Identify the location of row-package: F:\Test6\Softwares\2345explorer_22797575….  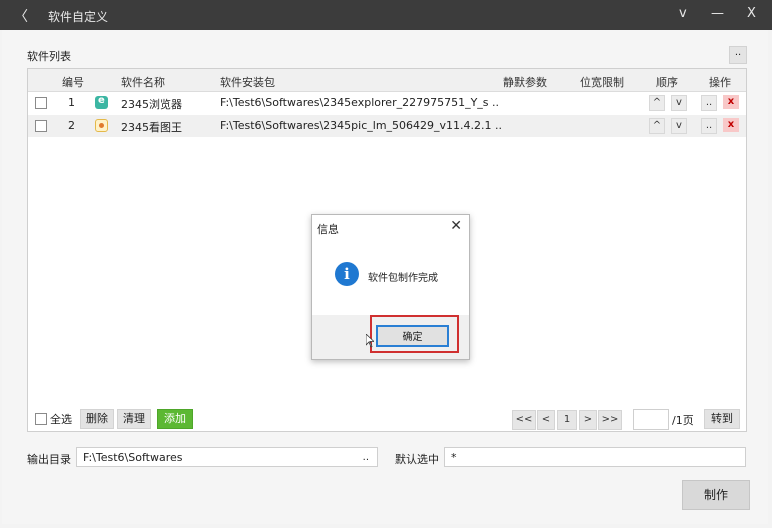
(360, 102).